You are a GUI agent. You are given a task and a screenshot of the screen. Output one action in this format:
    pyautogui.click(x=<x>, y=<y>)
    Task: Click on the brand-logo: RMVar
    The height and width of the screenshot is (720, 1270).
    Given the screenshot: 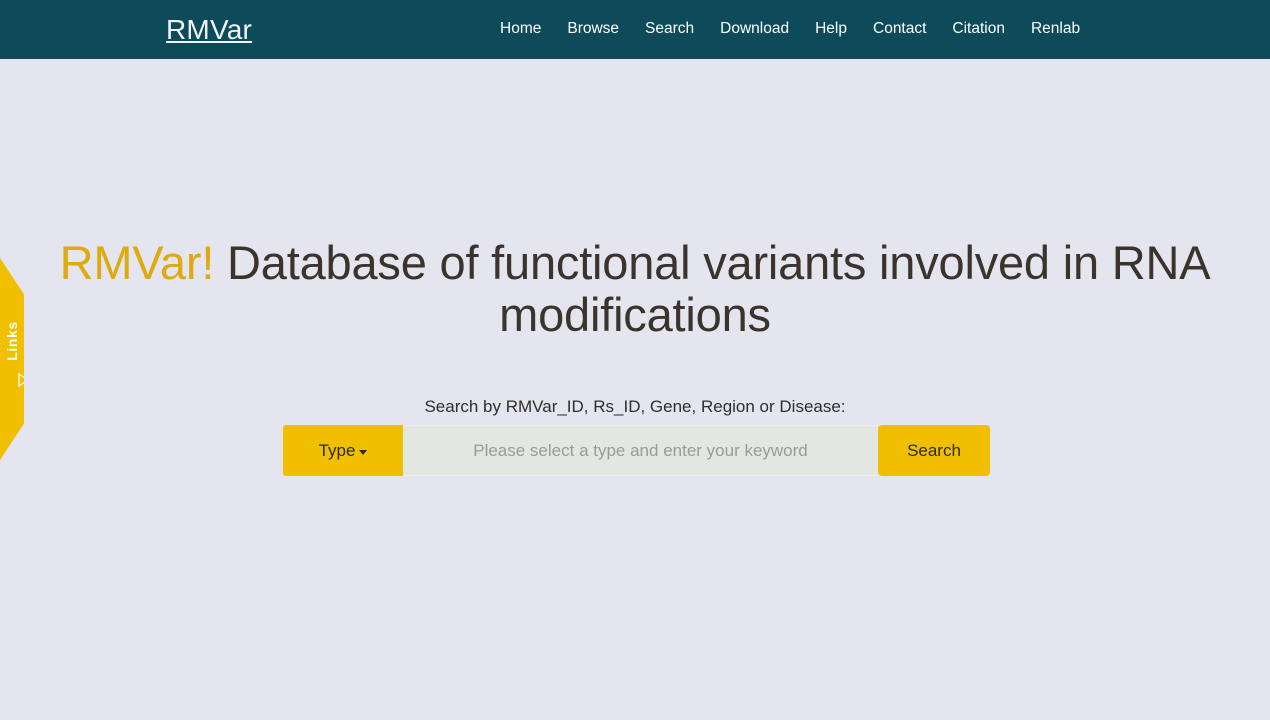 What is the action you would take?
    pyautogui.click(x=209, y=30)
    